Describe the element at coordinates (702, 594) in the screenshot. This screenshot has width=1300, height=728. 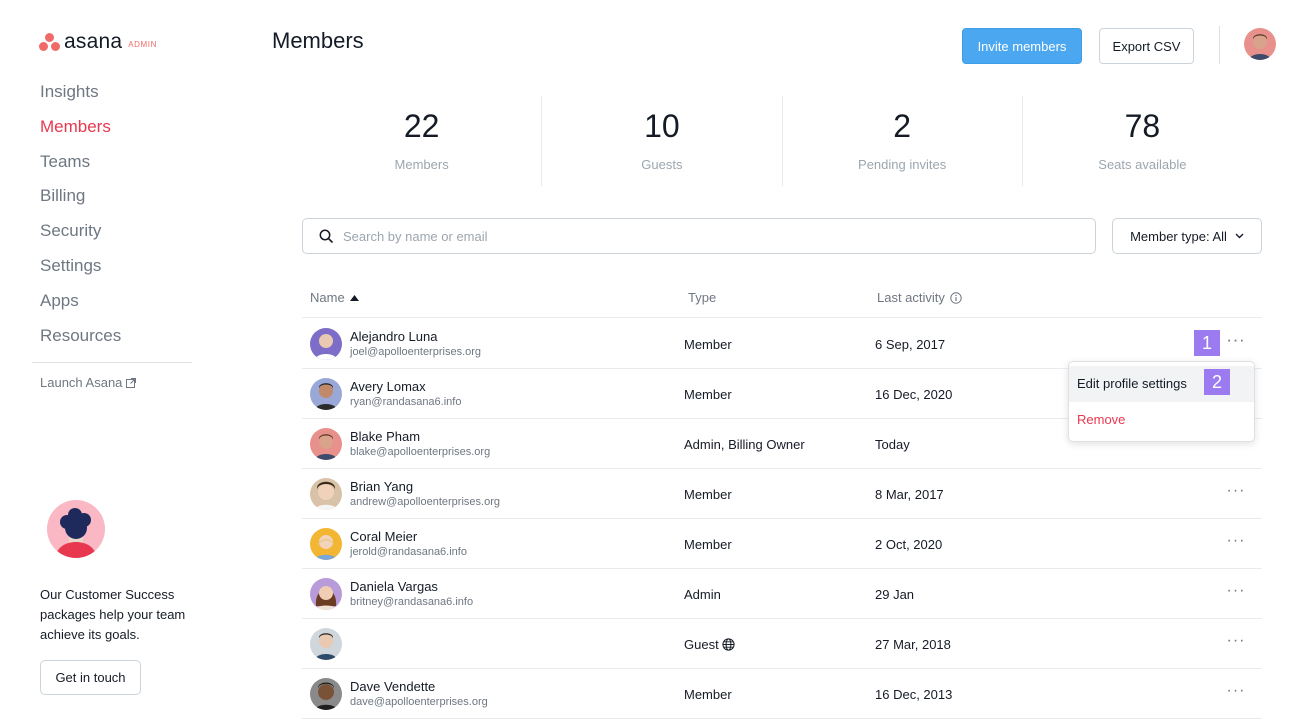
I see `member-type: Admin` at that location.